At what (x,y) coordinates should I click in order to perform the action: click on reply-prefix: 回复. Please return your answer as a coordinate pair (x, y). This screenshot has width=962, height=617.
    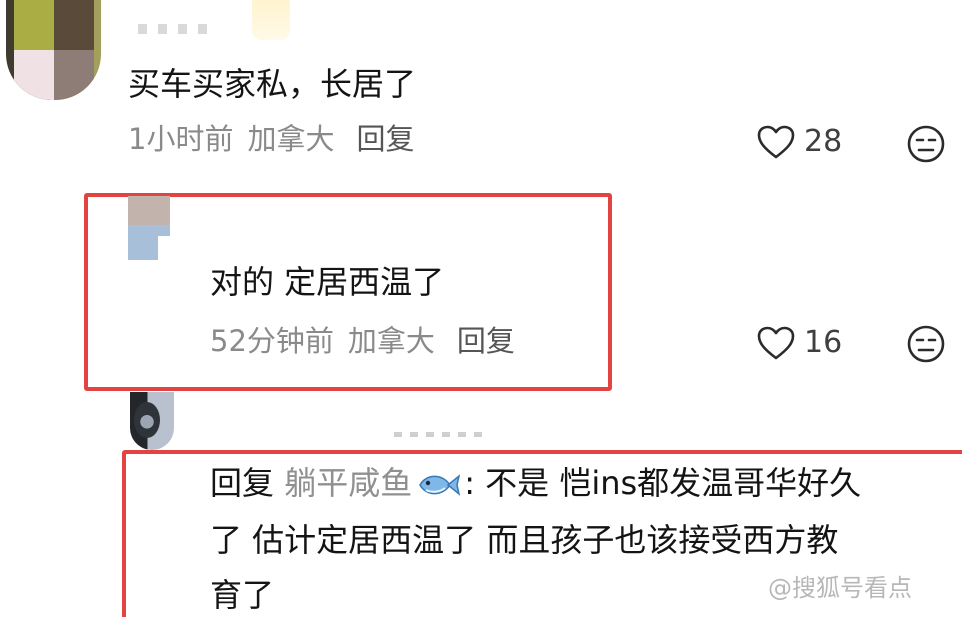
    Looking at the image, I should click on (242, 483).